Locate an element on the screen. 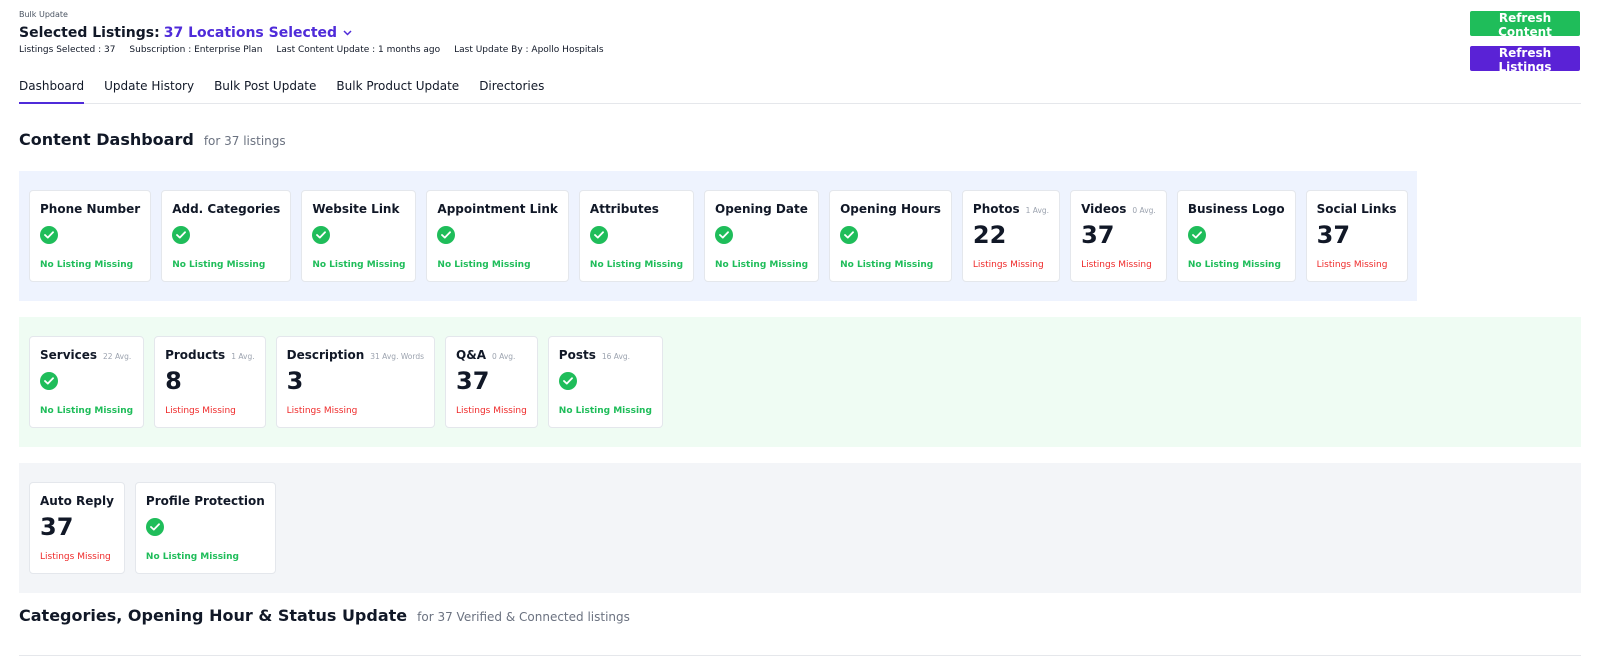 This screenshot has height=660, width=1600. metric-card-title: Profile Protection is located at coordinates (205, 501).